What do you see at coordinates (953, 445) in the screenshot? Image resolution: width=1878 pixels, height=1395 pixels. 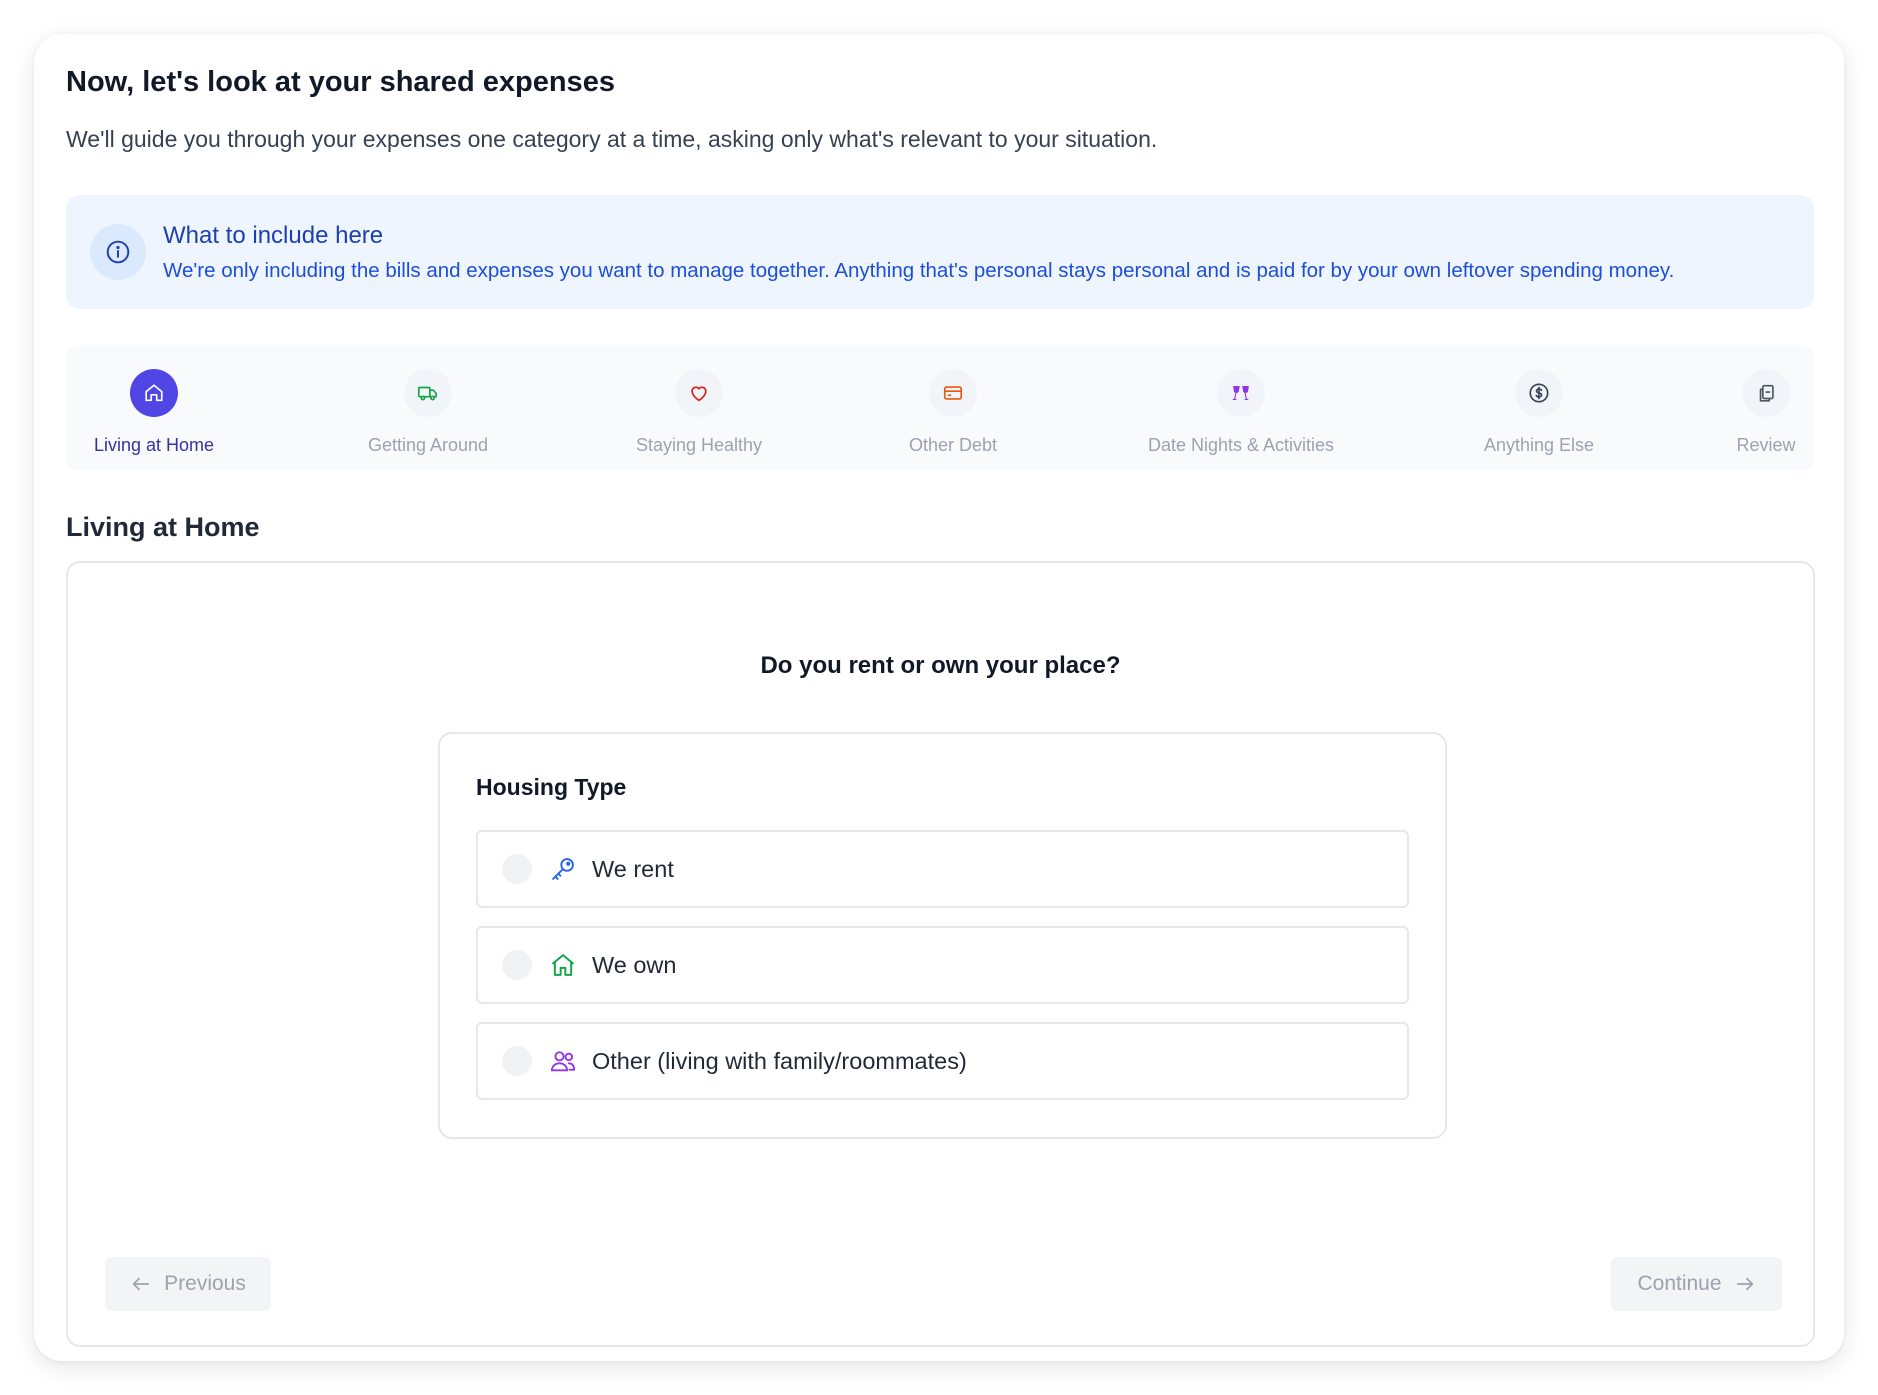 I see `step-label: Other Debt` at bounding box center [953, 445].